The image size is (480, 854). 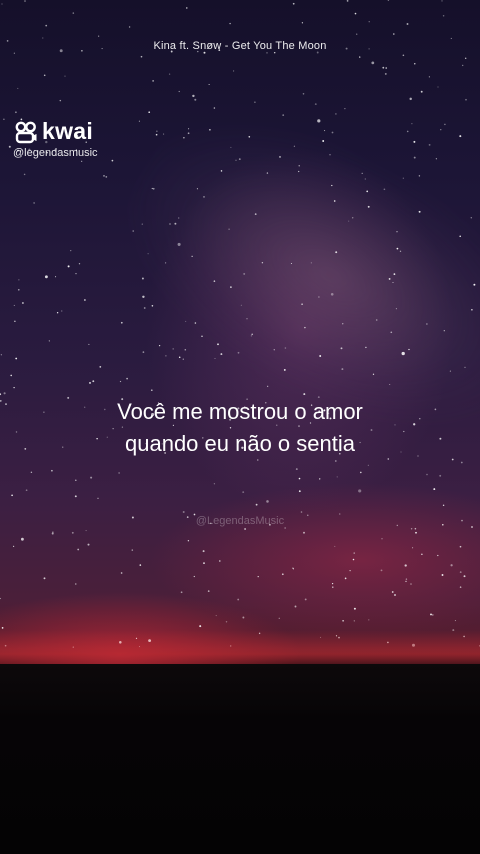 I want to click on creator-handle: @legendasmusic, so click(x=55, y=153).